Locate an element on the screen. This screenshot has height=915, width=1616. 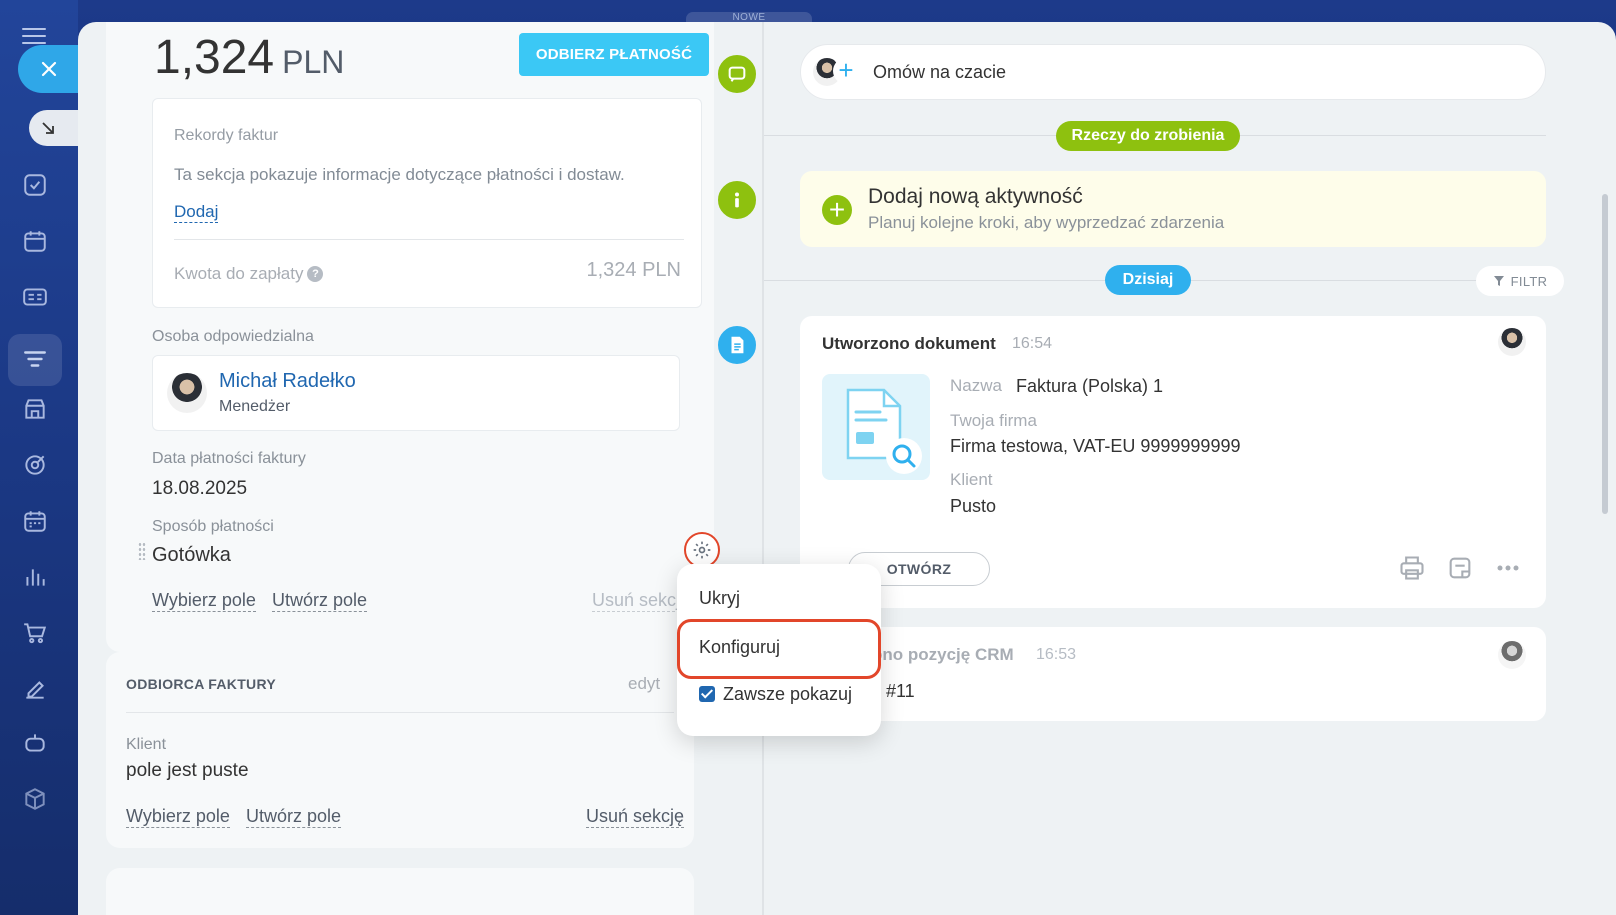
collapse-button is located at coordinates (54, 128).